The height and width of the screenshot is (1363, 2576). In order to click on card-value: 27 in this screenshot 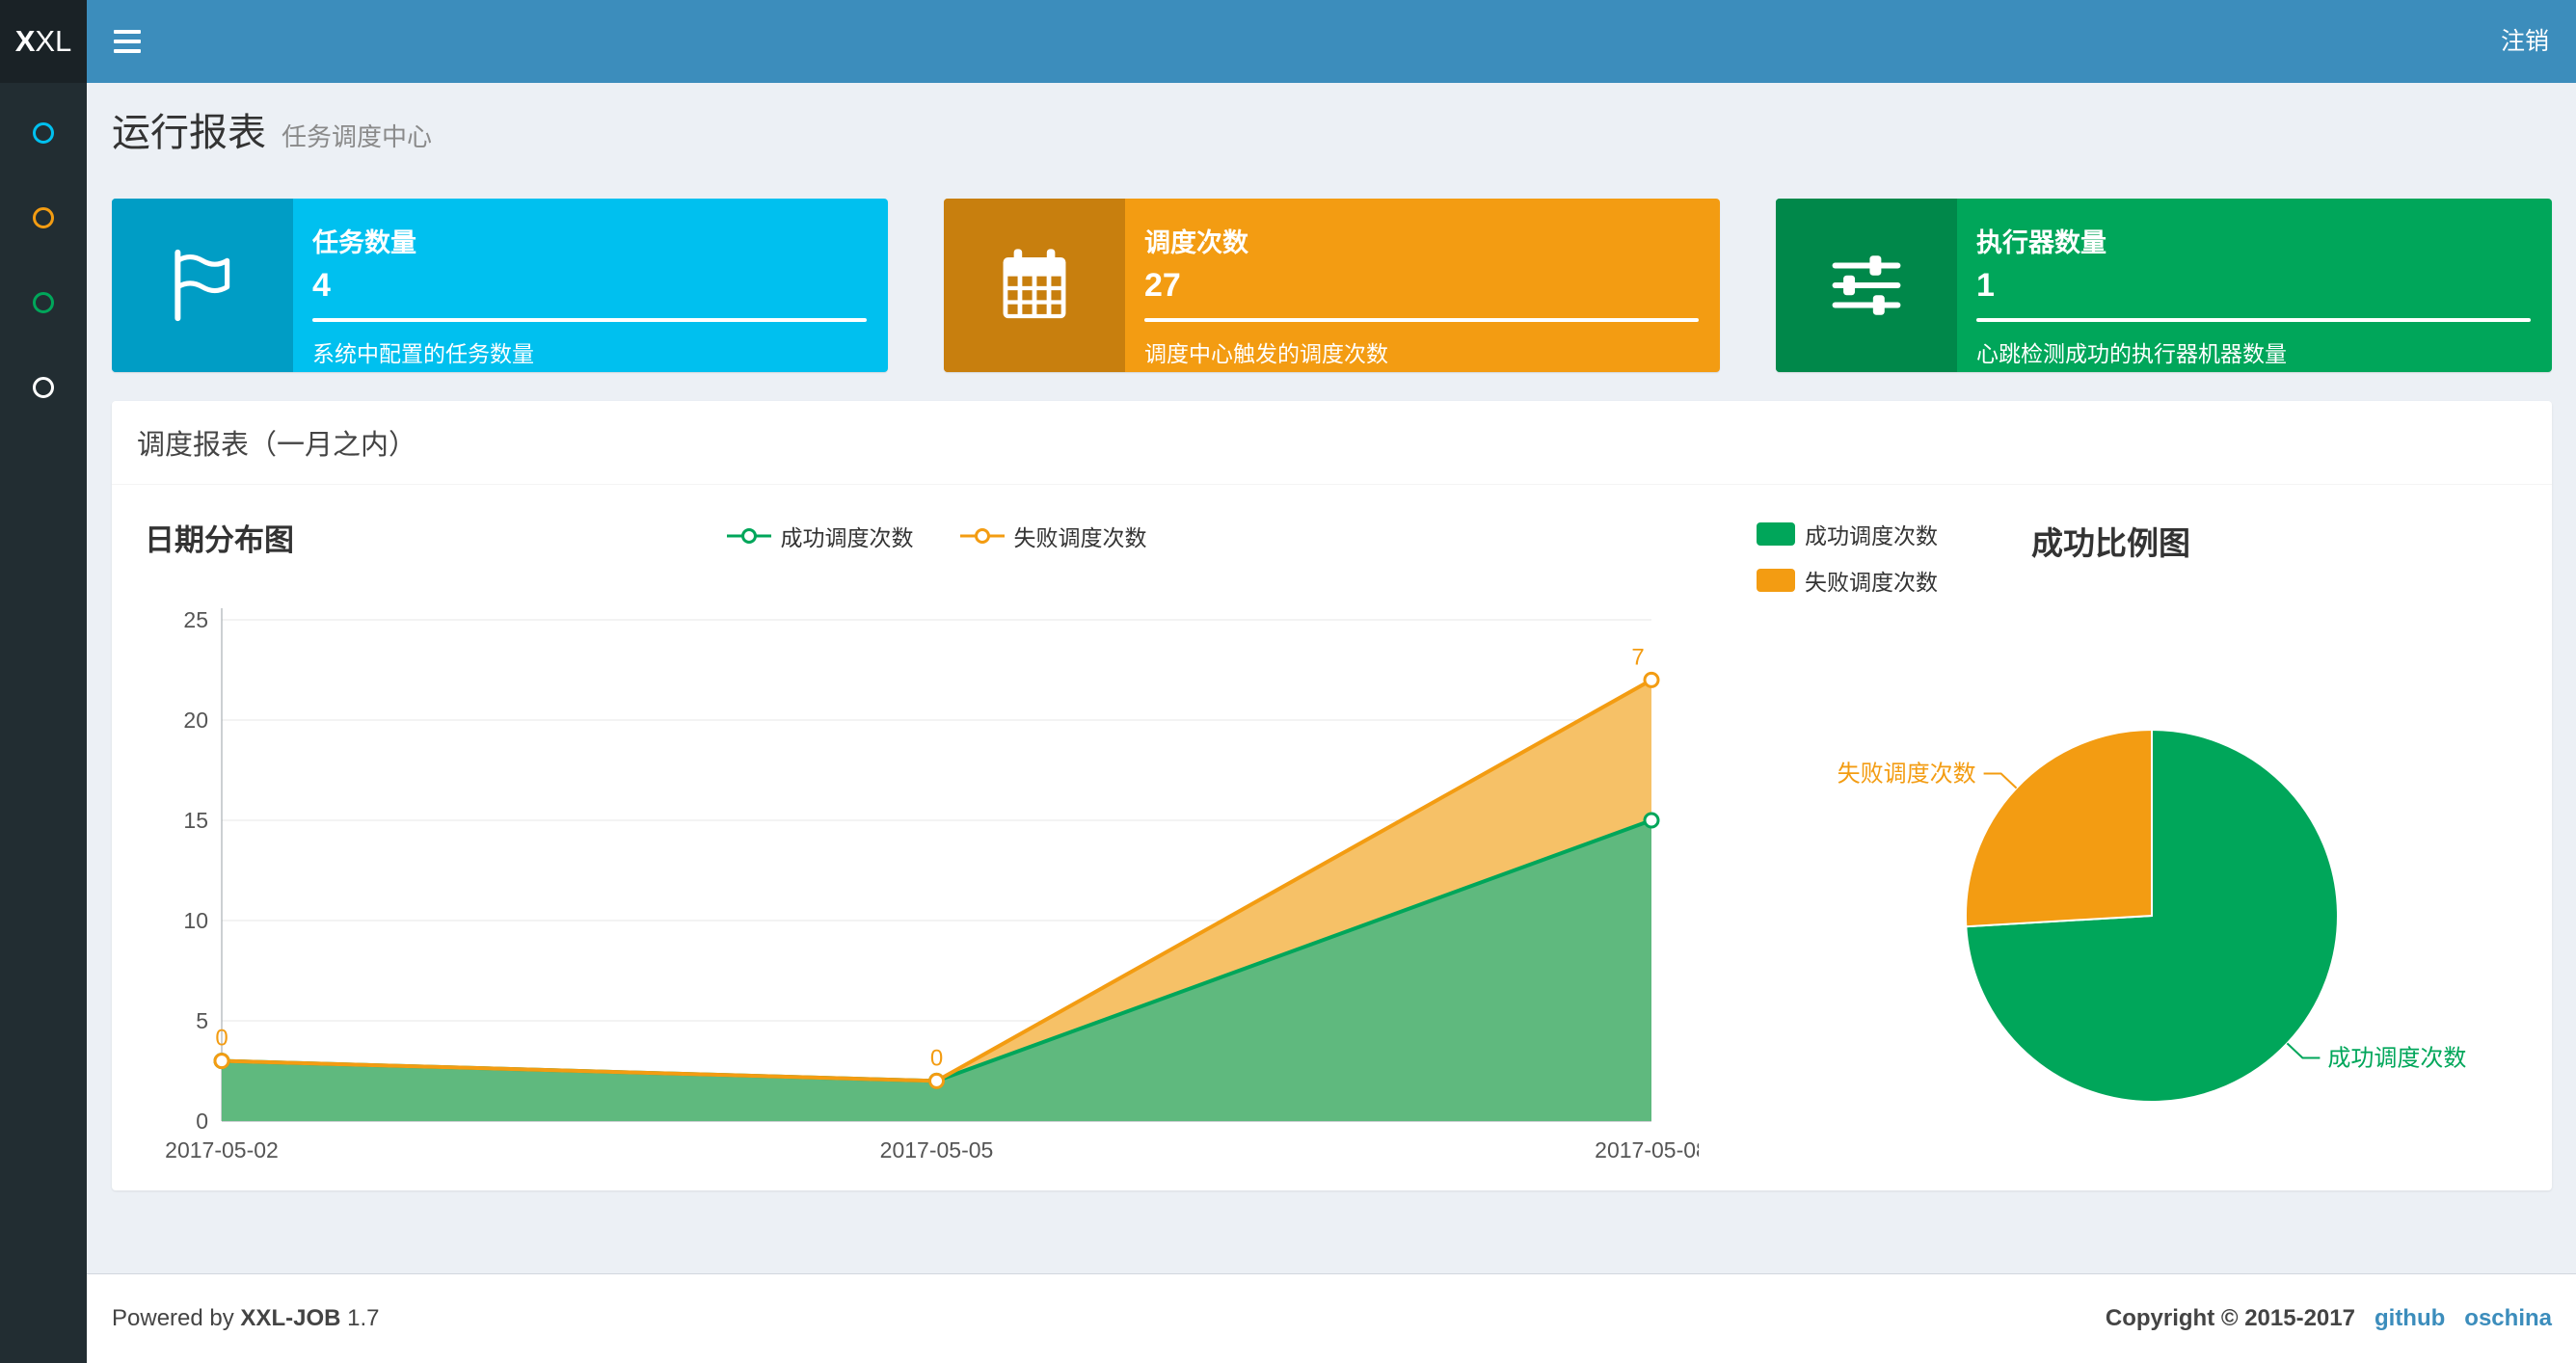, I will do `click(1163, 285)`.